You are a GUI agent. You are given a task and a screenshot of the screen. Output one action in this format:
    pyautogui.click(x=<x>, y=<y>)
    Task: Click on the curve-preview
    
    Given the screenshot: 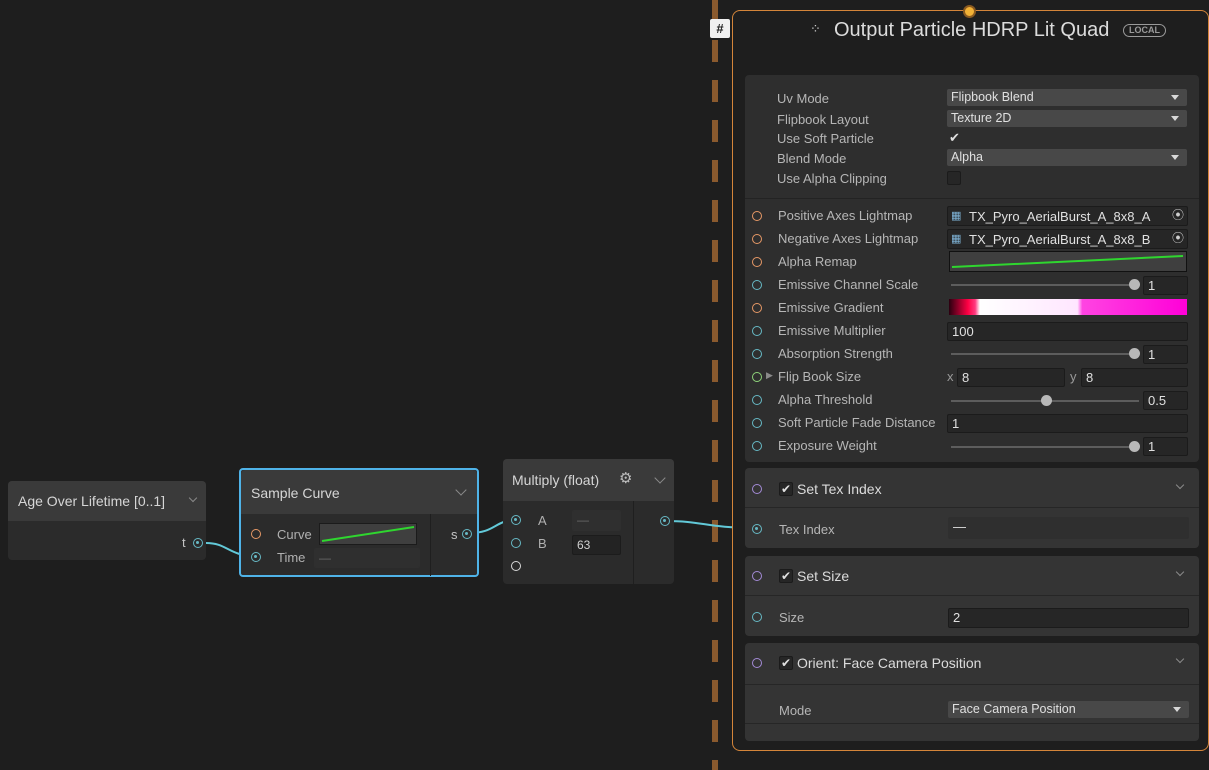 What is the action you would take?
    pyautogui.click(x=368, y=534)
    